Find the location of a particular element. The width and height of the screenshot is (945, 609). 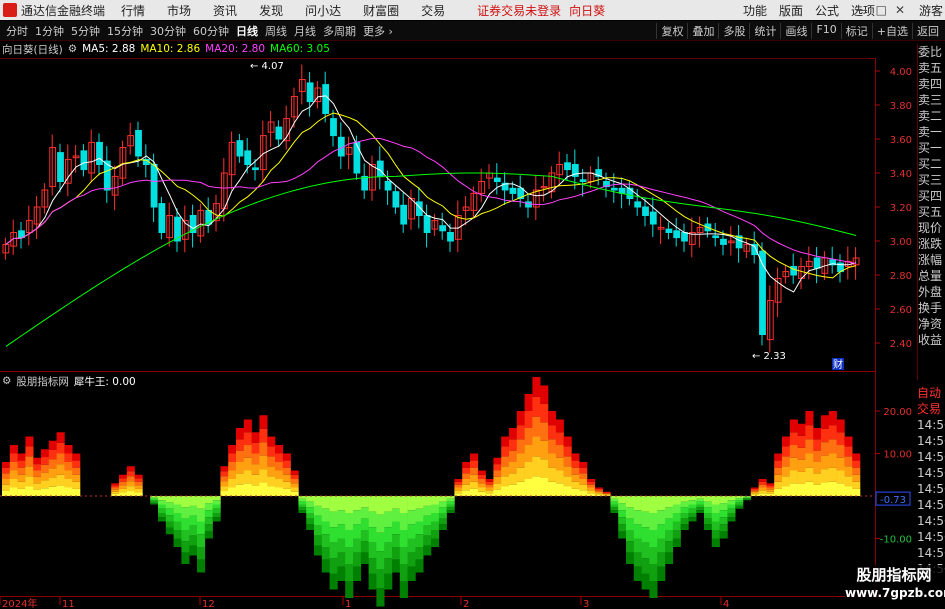

quote-label: 收益 is located at coordinates (930, 340).